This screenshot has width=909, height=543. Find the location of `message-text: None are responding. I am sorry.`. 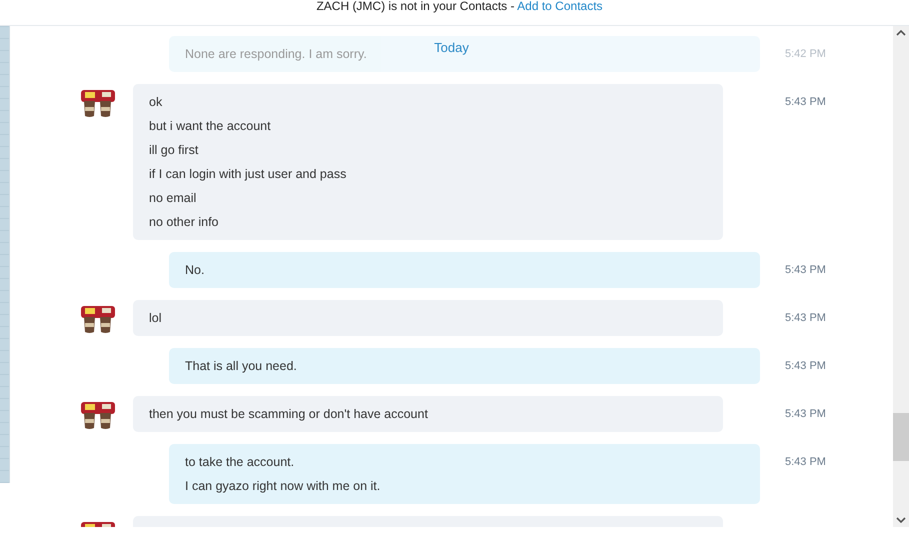

message-text: None are responding. I am sorry. is located at coordinates (276, 54).